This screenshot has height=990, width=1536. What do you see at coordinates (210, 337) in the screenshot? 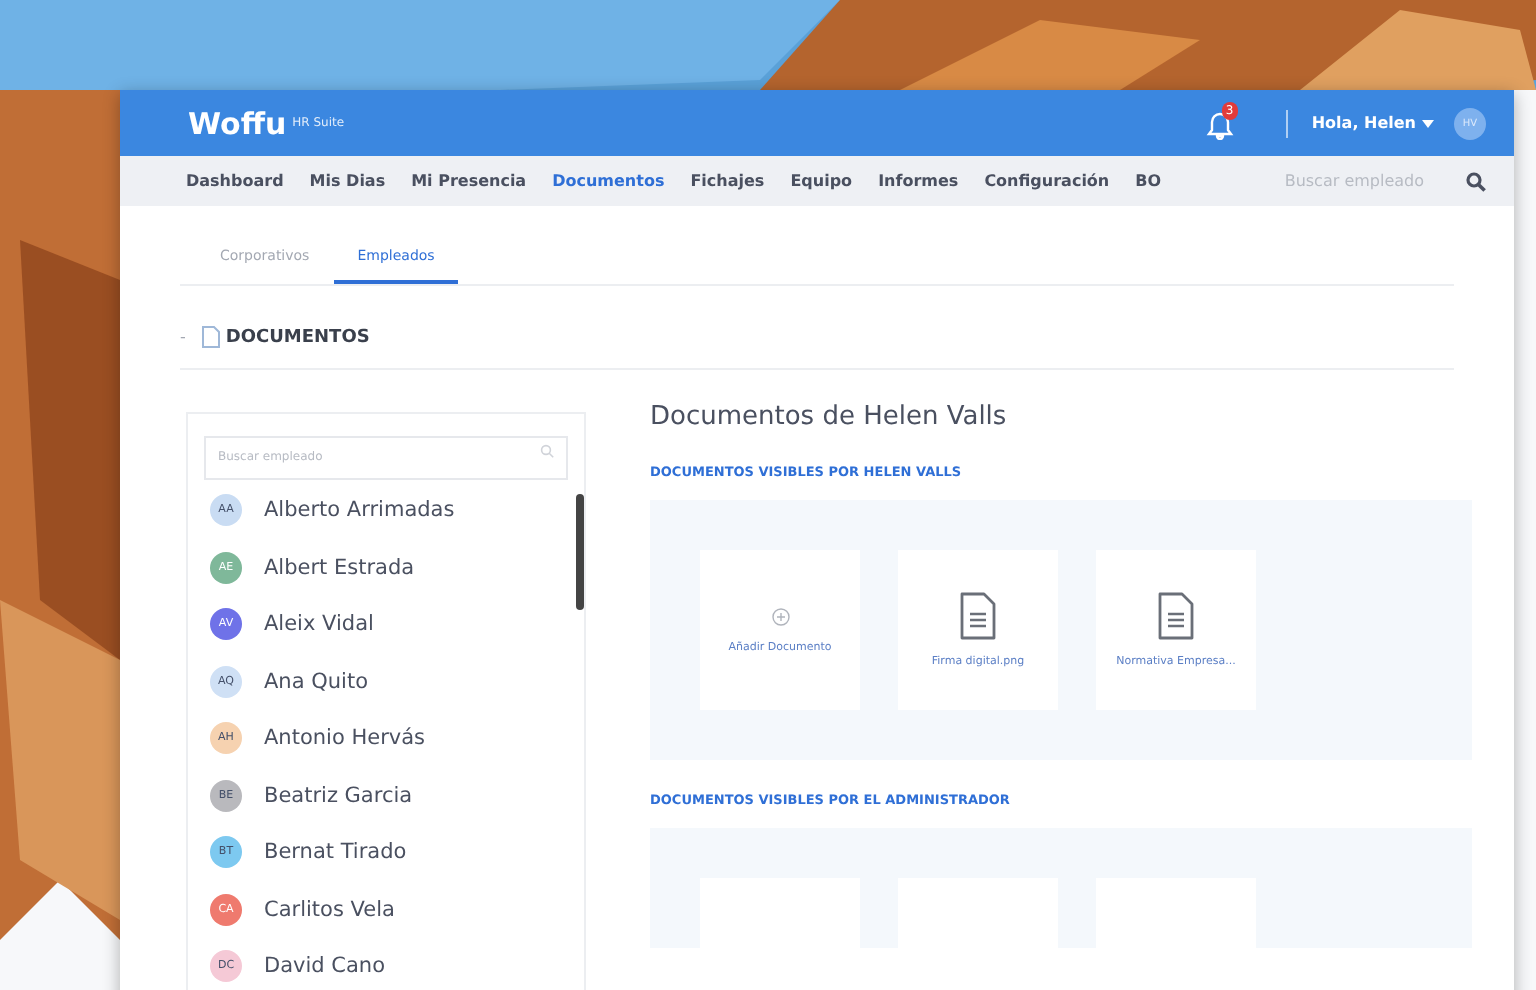
I see `document-icon` at bounding box center [210, 337].